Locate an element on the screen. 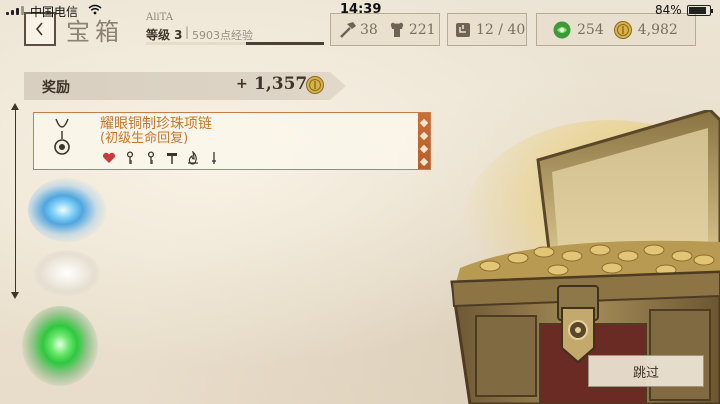  timeline-arrow-down-icon is located at coordinates (15, 295).